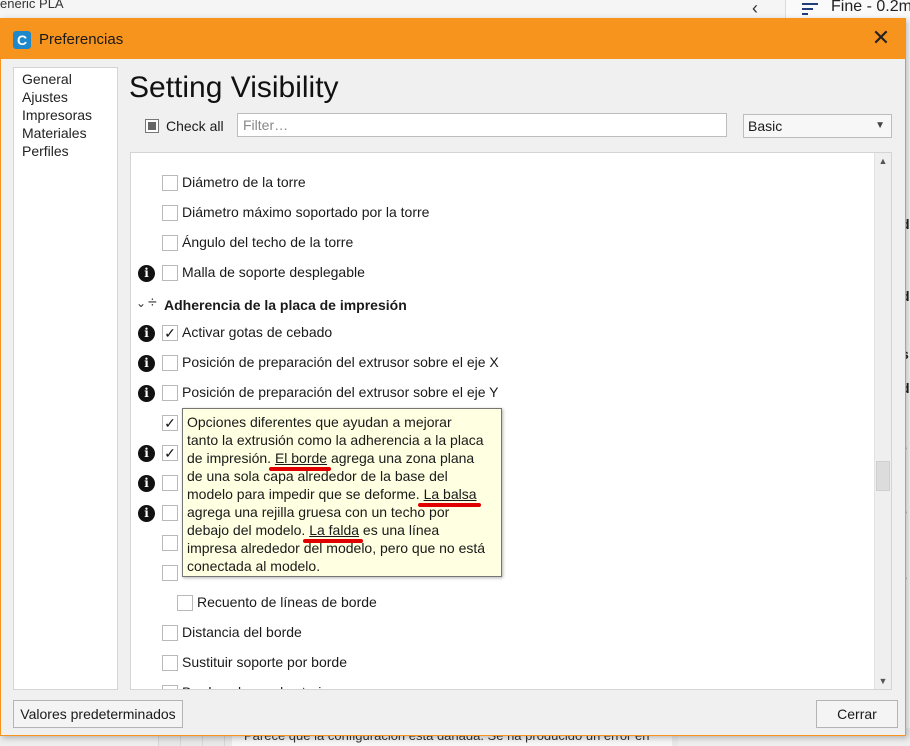 The image size is (910, 746). I want to click on preset-value: Basic, so click(765, 126).